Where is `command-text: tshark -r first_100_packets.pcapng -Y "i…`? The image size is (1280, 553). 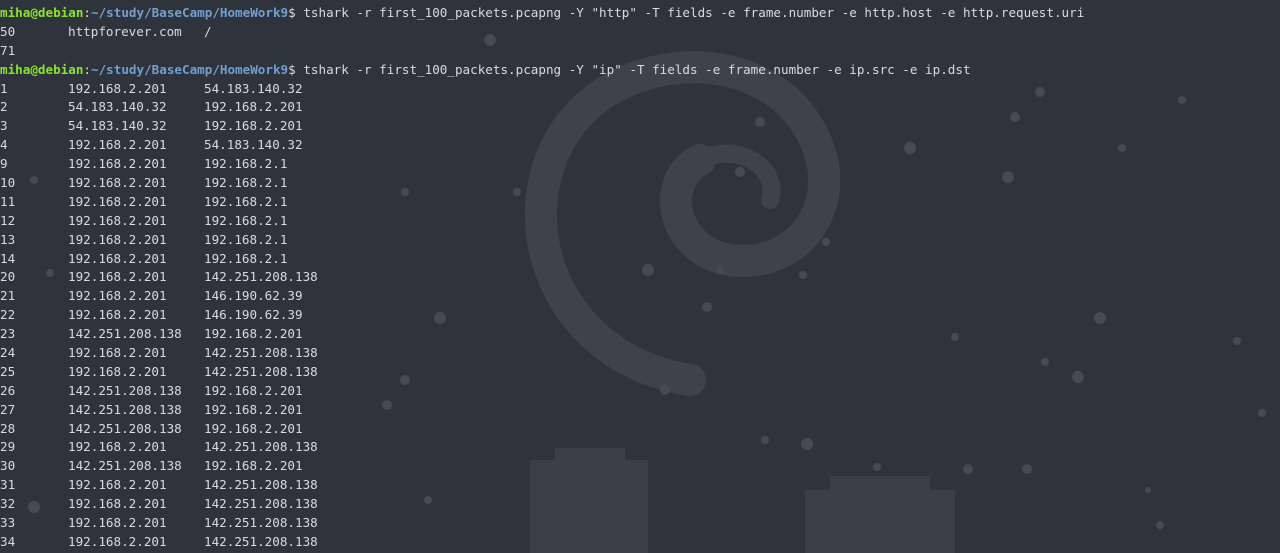
command-text: tshark -r first_100_packets.pcapng -Y "i… is located at coordinates (637, 69).